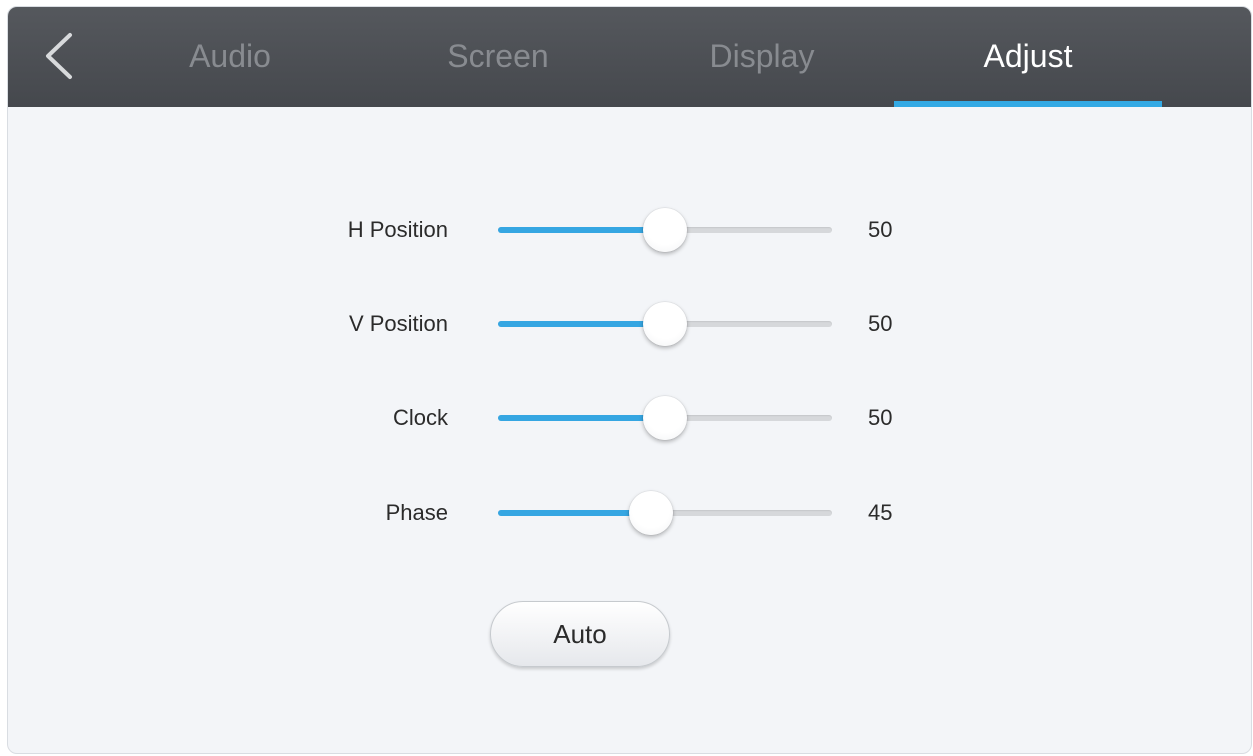 The width and height of the screenshot is (1253, 756). I want to click on tab-label: Adjust, so click(1028, 55).